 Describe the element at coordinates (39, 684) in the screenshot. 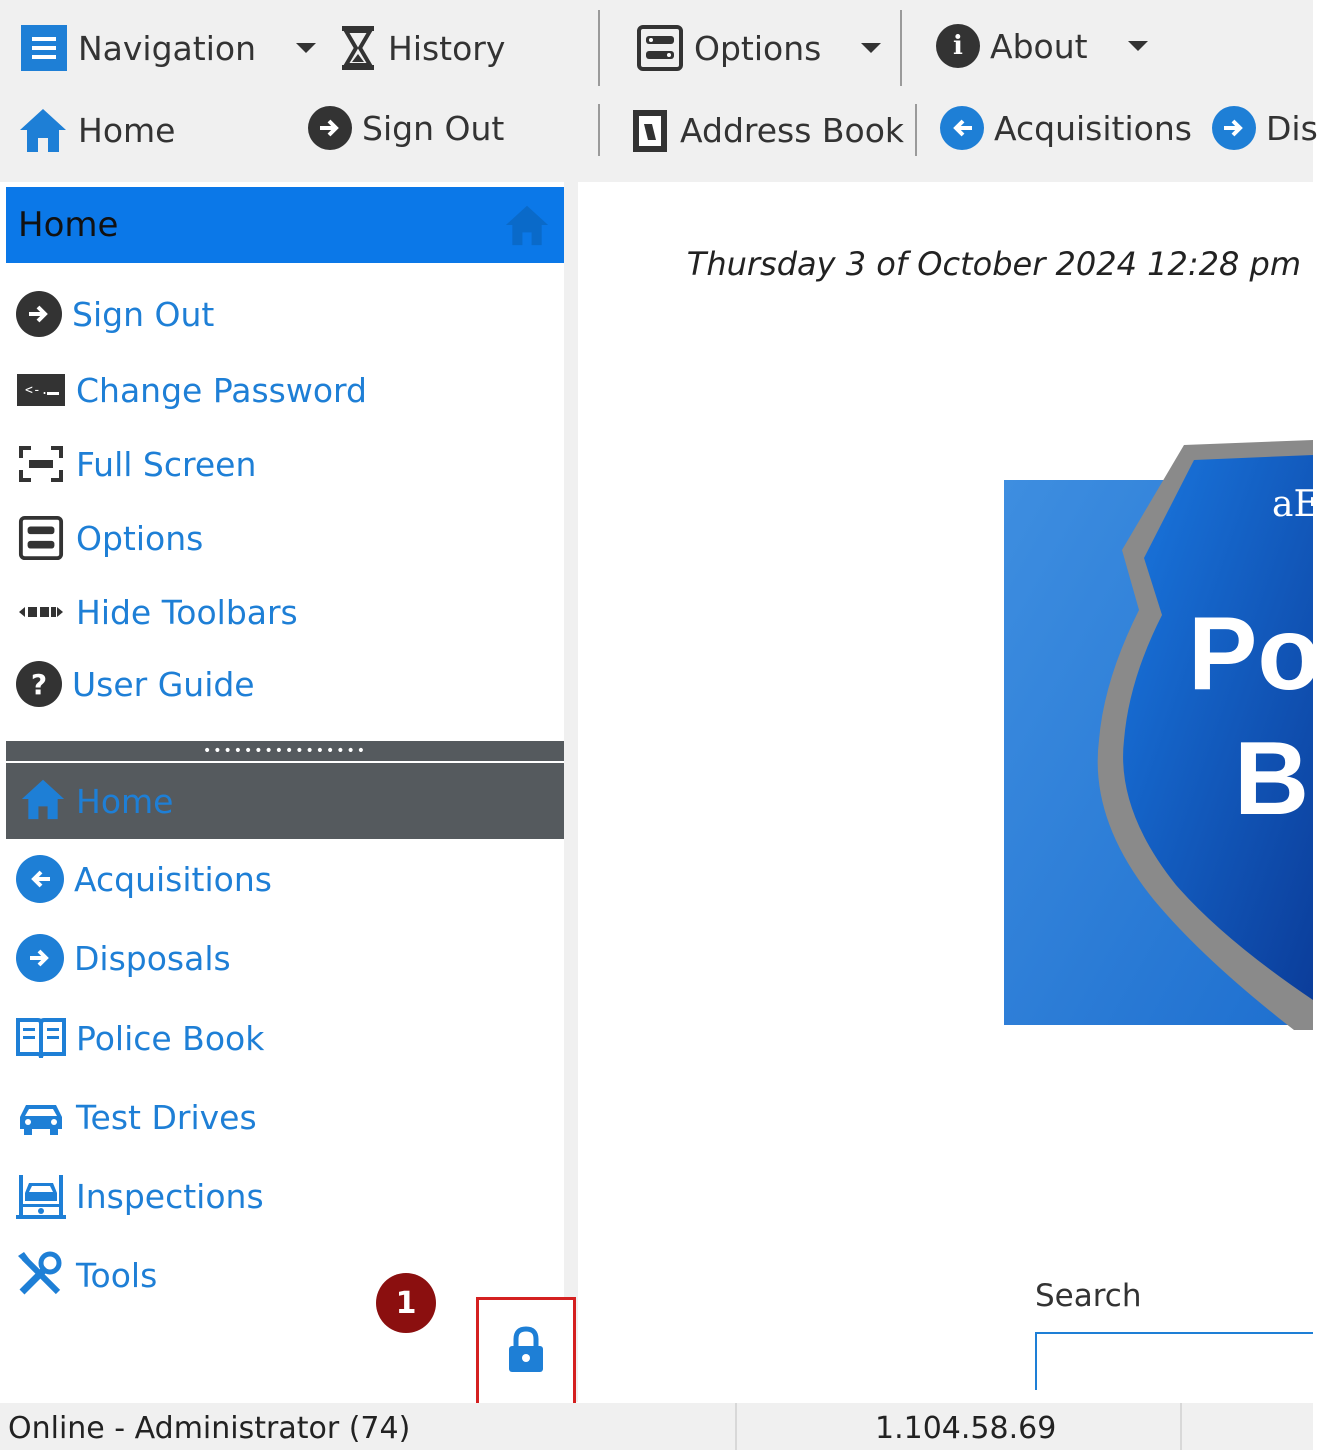

I see `help-icon: ?` at that location.